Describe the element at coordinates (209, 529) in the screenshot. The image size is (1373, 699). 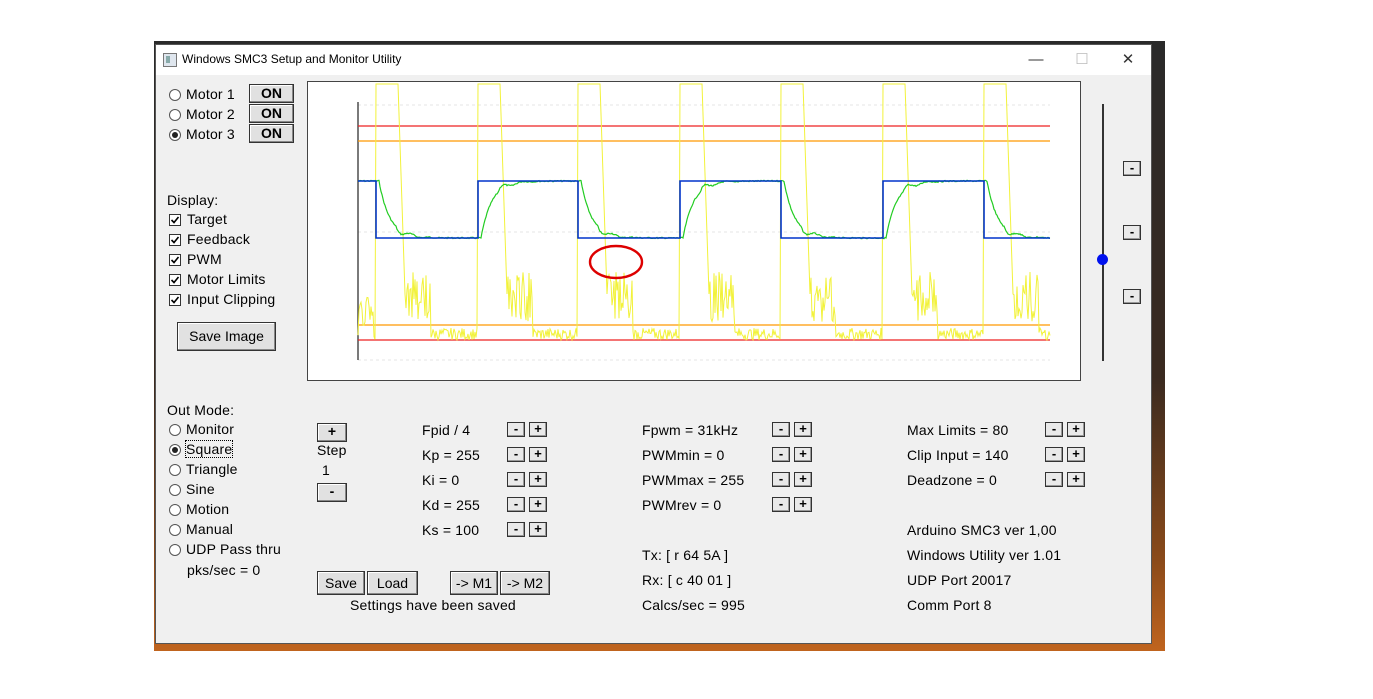
I see `manual-label: Manual` at that location.